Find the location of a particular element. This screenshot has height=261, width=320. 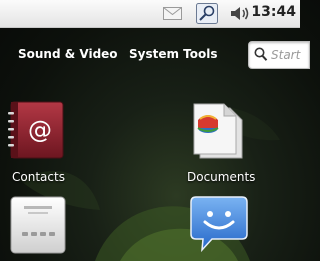

clock: 13:44 is located at coordinates (273, 12).